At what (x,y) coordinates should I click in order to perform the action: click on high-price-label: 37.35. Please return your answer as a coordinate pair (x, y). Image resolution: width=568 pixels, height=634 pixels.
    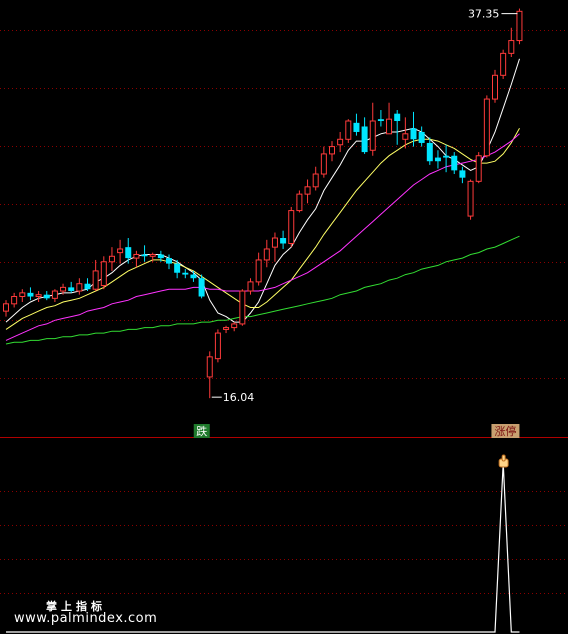
    Looking at the image, I should click on (484, 14).